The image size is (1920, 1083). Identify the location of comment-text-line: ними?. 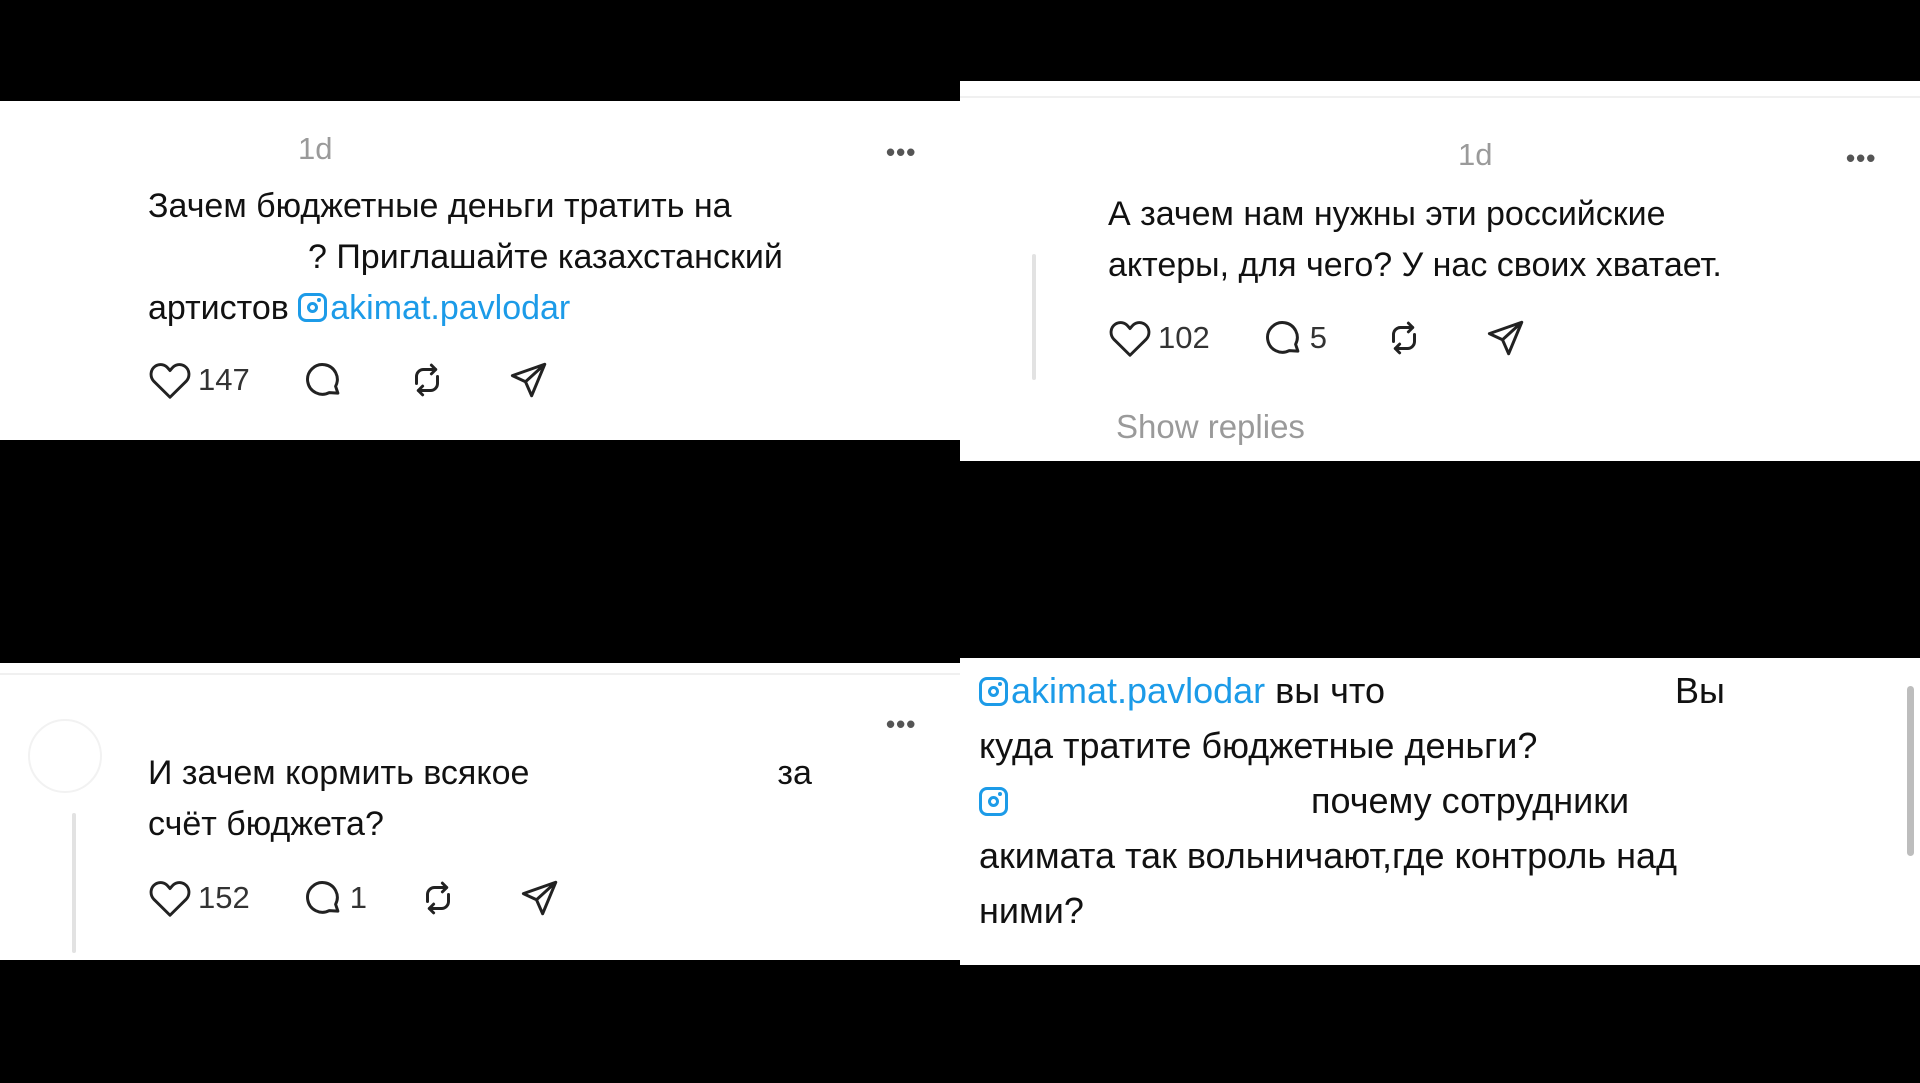
(1031, 910).